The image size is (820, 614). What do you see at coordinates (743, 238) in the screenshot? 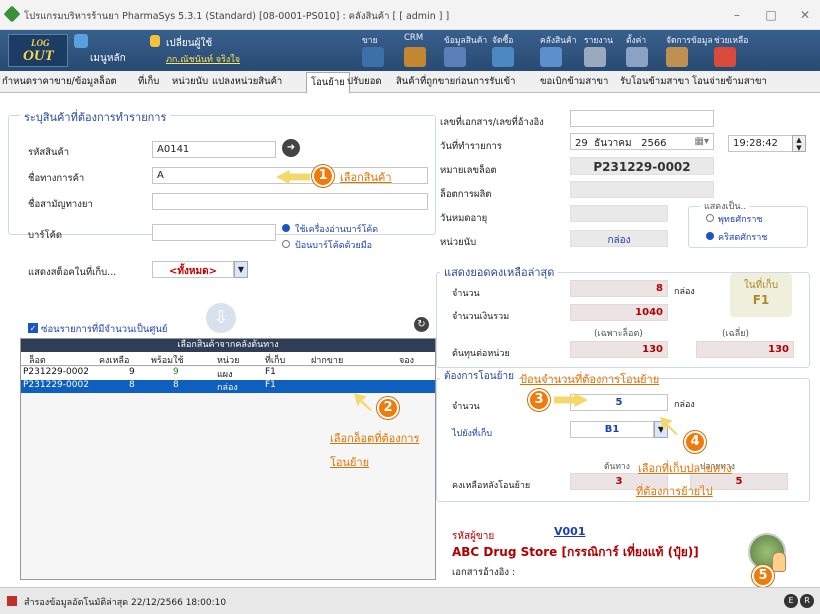
I see `christian-era-label: คริสตศักราช` at bounding box center [743, 238].